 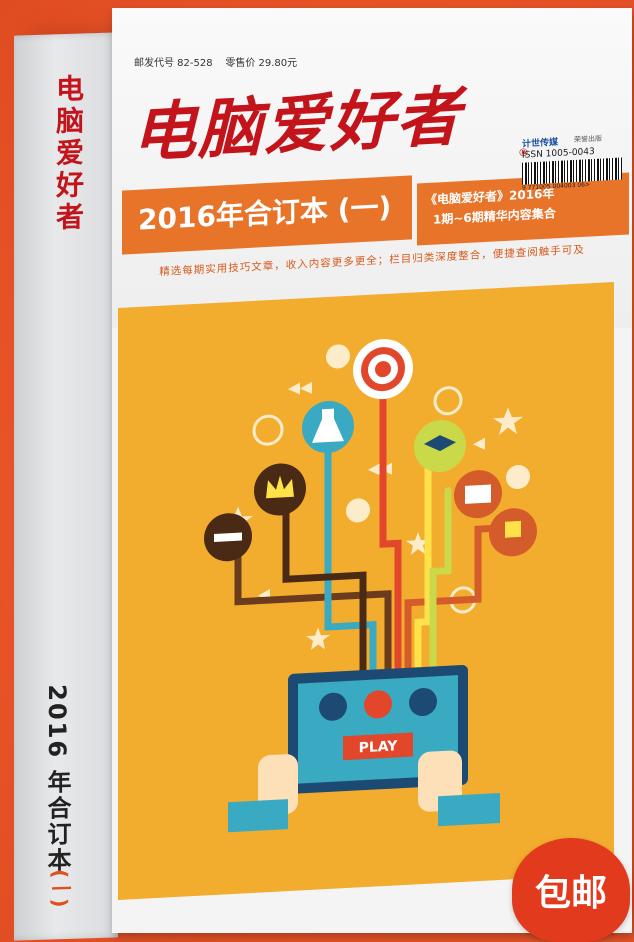 What do you see at coordinates (68, 154) in the screenshot?
I see `spine-logo: 电脑爱好者` at bounding box center [68, 154].